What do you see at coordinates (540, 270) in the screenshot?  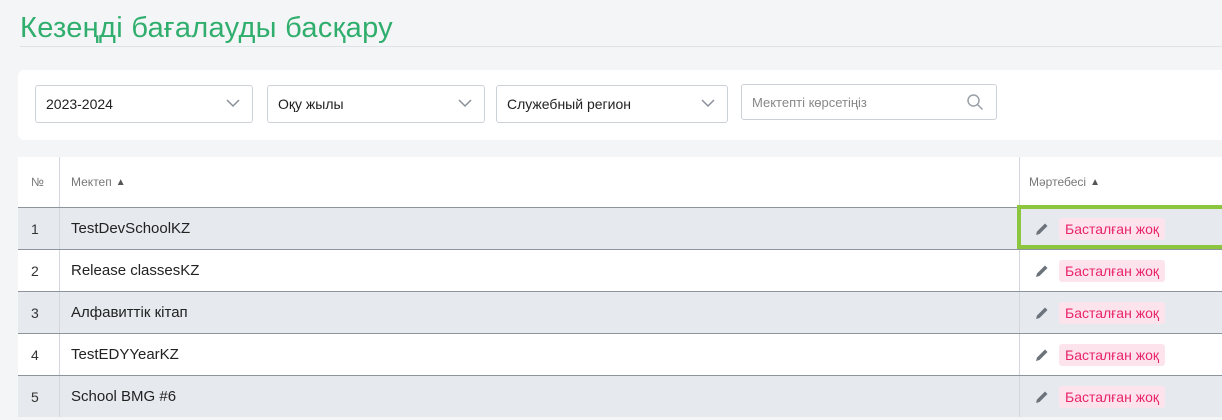 I see `school-name: Release classesKZ` at bounding box center [540, 270].